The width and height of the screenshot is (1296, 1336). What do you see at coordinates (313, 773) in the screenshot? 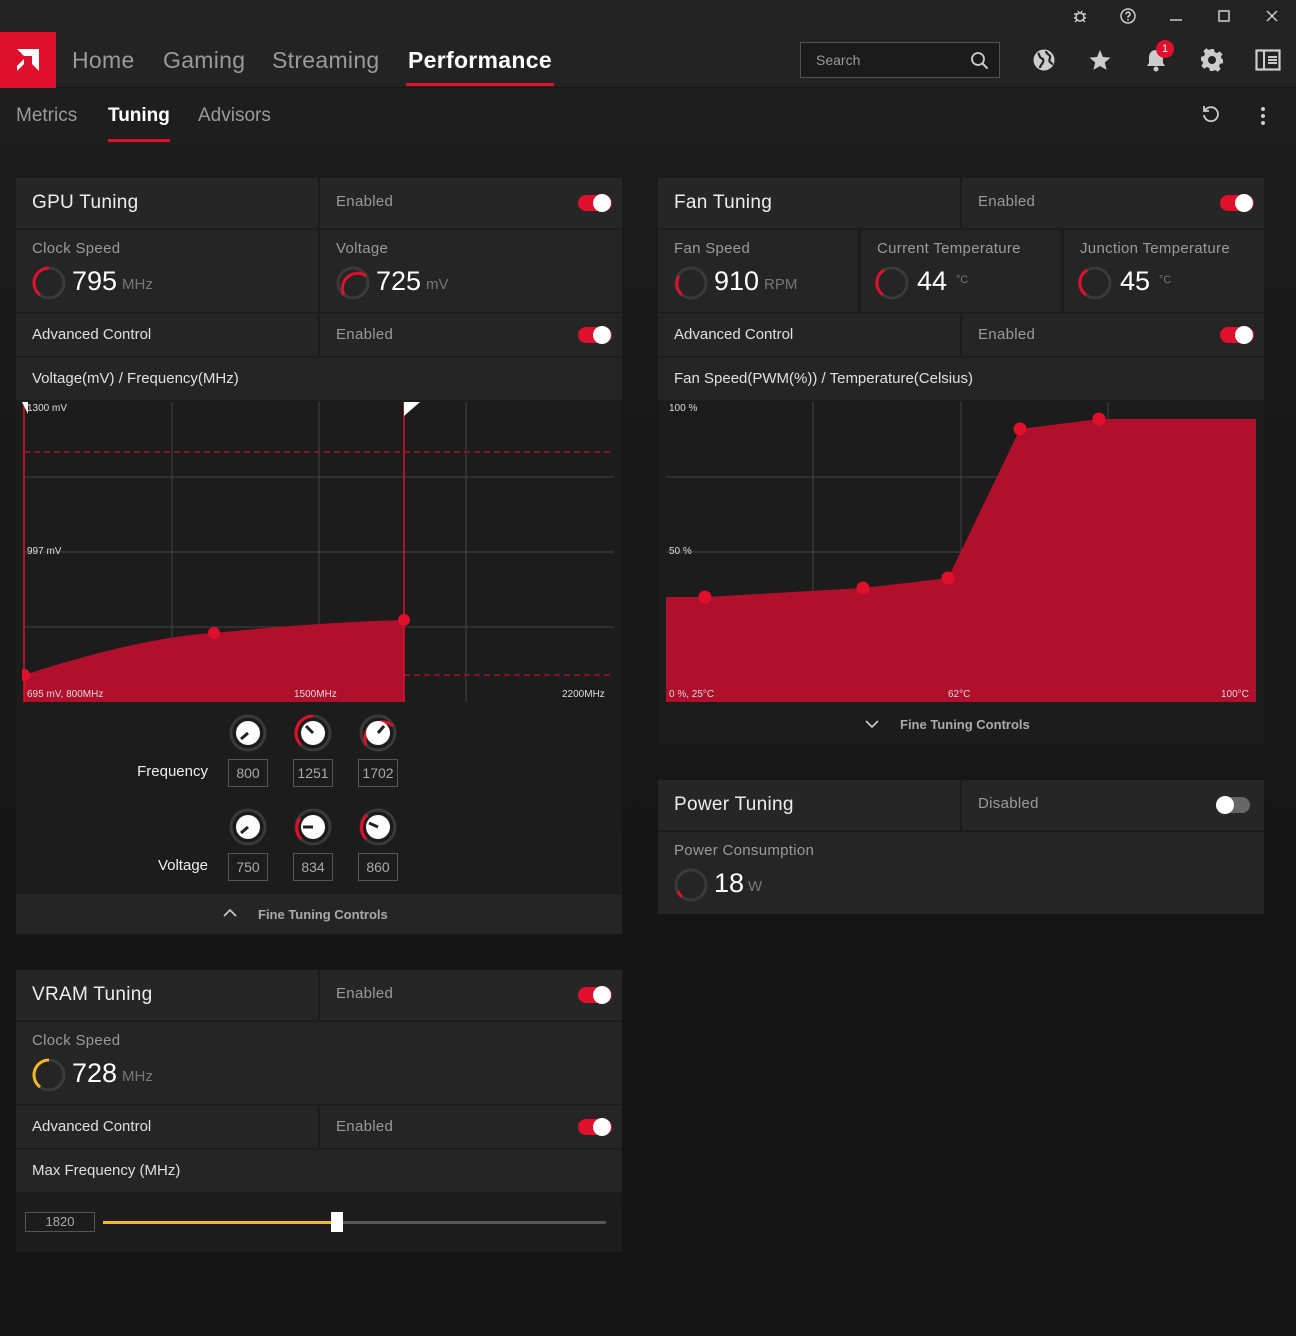
I see `frequency-input-2: 1251` at bounding box center [313, 773].